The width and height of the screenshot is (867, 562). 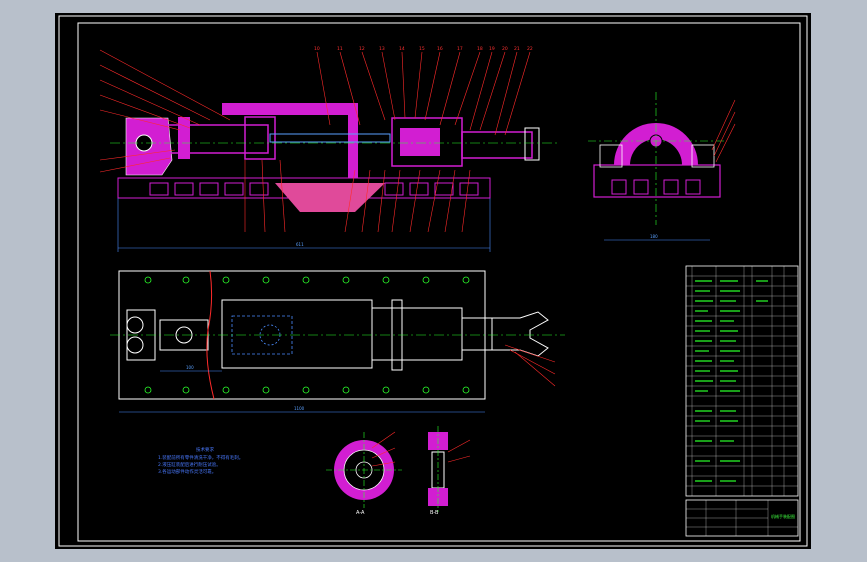 What do you see at coordinates (187, 471) in the screenshot?
I see `notes-line: 3.各运动部件动作灵活可靠。` at bounding box center [187, 471].